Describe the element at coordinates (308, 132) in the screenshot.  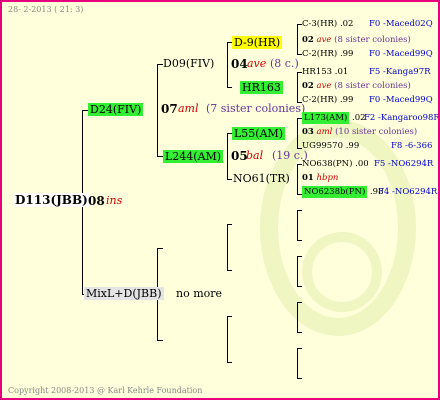
I see `l55-year: 03` at that location.